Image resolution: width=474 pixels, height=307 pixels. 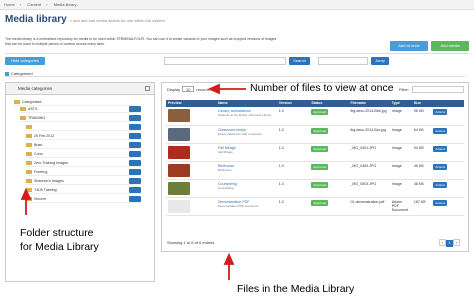 What do you see at coordinates (26, 193) in the screenshot?
I see `arrowhead-tree` at bounding box center [26, 193].